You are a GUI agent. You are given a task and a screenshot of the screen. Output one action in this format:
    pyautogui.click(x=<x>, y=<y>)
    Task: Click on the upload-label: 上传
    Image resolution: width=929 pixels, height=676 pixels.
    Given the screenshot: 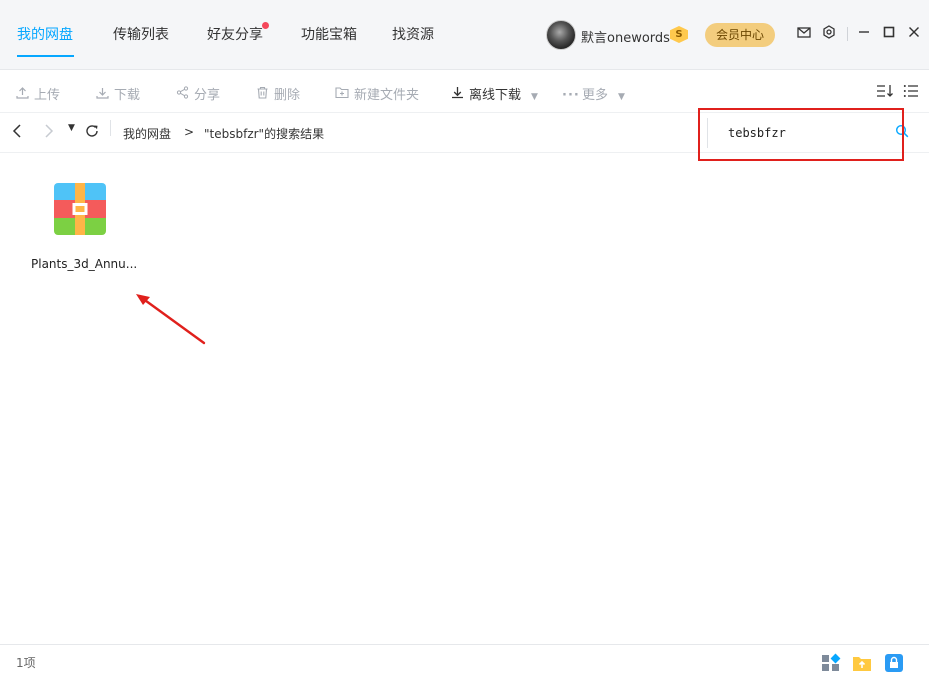 What is the action you would take?
    pyautogui.click(x=47, y=95)
    